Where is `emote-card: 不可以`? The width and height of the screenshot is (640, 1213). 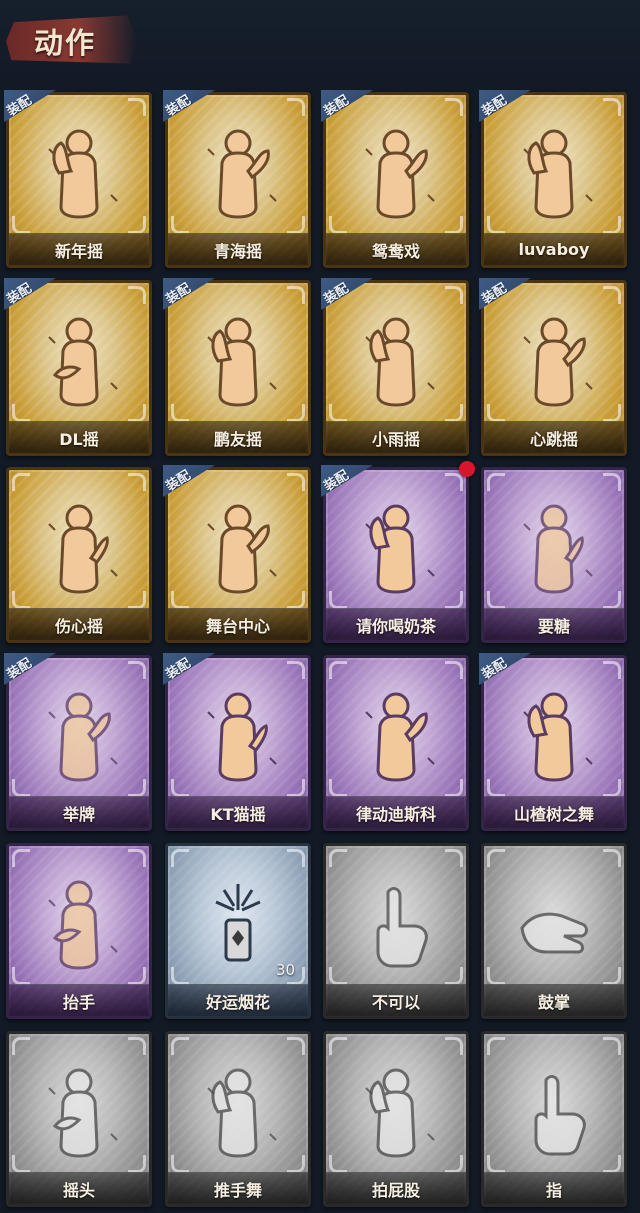 emote-card: 不可以 is located at coordinates (396, 931).